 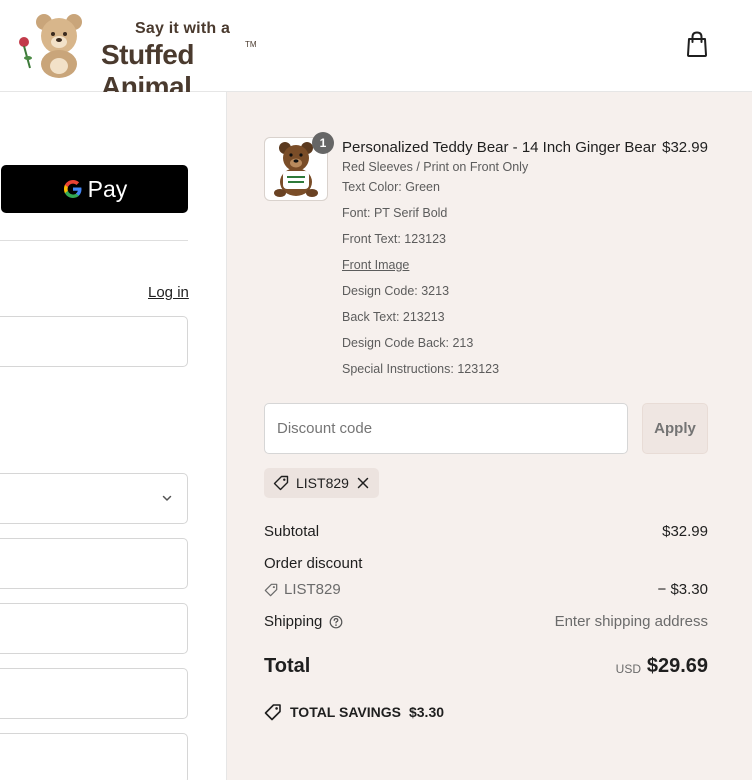 What do you see at coordinates (395, 213) in the screenshot?
I see `product-property: Font: PT Serif Bold` at bounding box center [395, 213].